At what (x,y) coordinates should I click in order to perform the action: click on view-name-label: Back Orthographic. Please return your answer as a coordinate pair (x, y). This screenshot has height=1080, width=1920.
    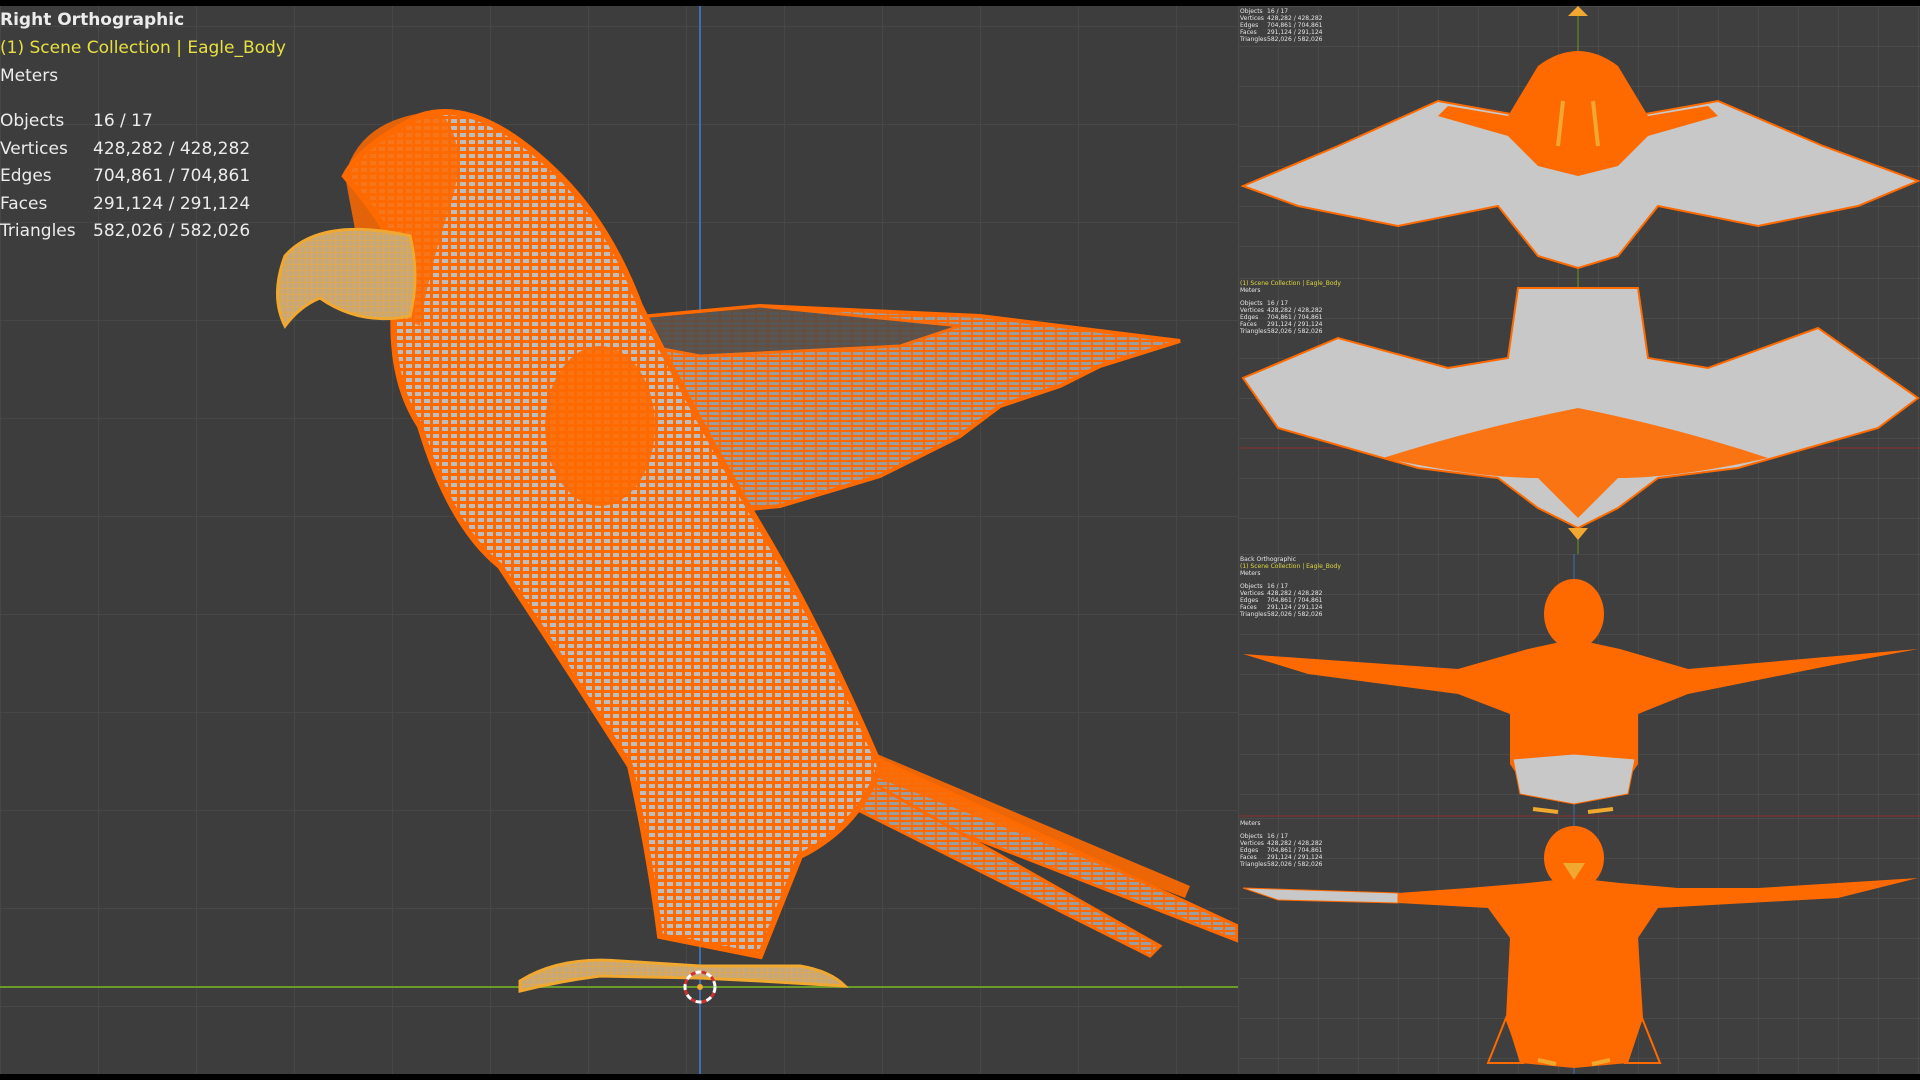
    Looking at the image, I should click on (1268, 559).